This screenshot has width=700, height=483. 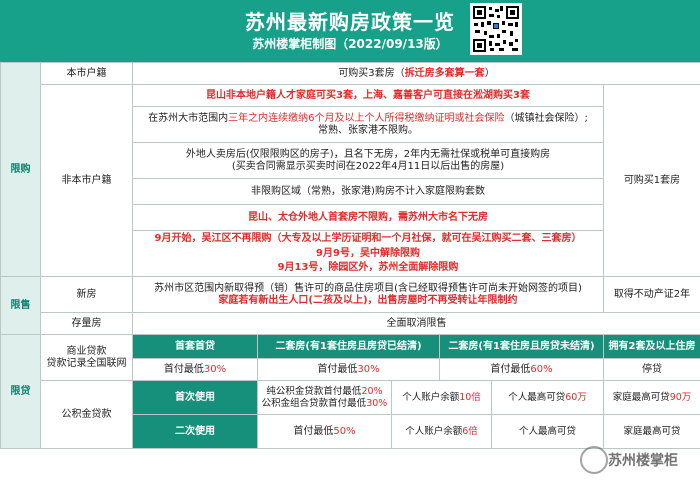 What do you see at coordinates (195, 346) in the screenshot?
I see `header-first-home: 首套首贷` at bounding box center [195, 346].